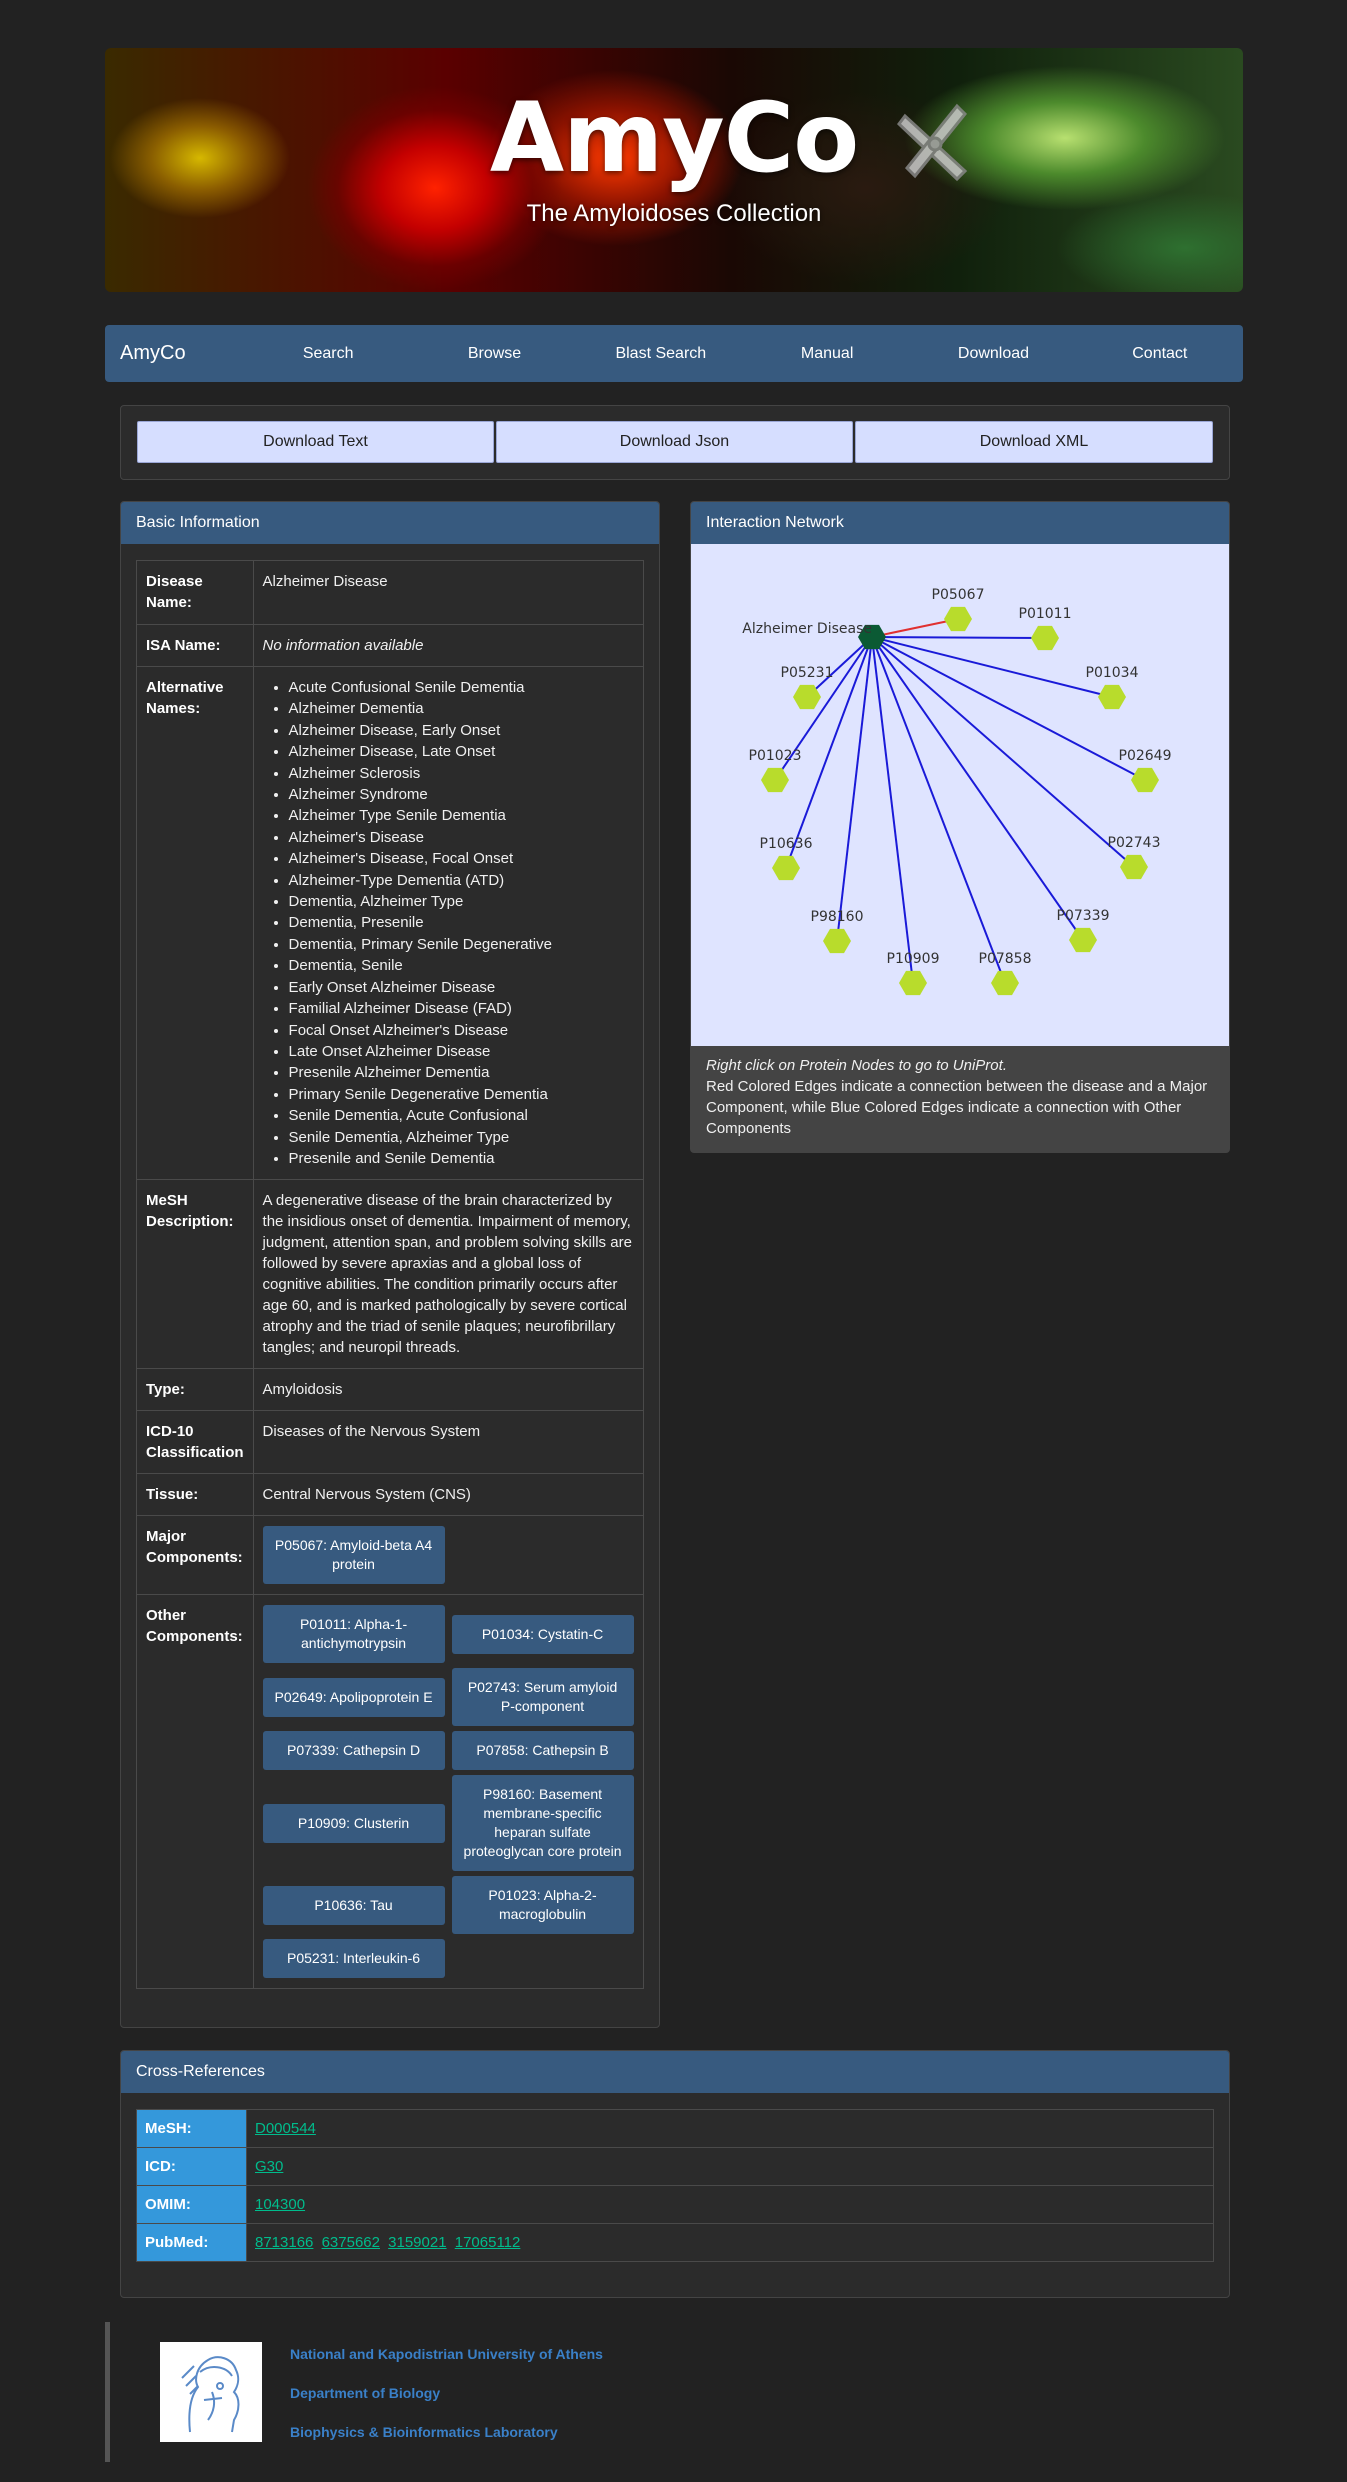  I want to click on nav-contact: Contact, so click(1160, 354).